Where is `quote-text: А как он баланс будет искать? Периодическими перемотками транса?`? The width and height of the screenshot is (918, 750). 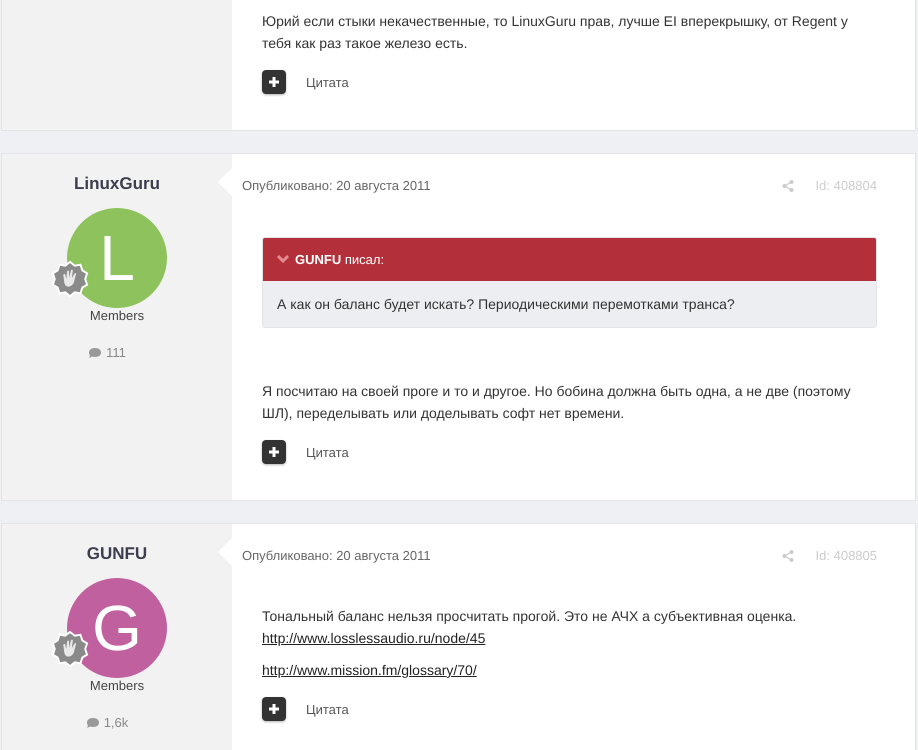 quote-text: А как он баланс будет искать? Периодическими перемотками транса? is located at coordinates (506, 304).